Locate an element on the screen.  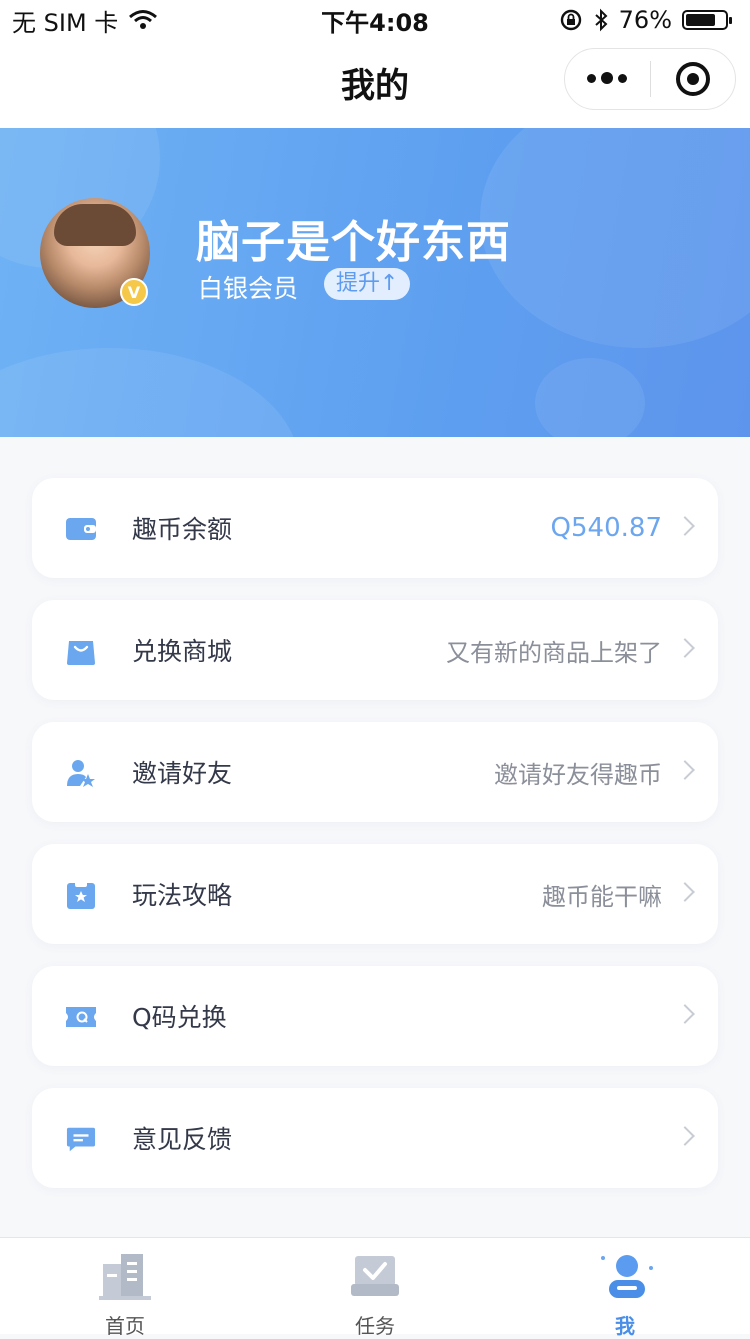
menu-hint: 又有新的商品上架了 is located at coordinates (554, 652).